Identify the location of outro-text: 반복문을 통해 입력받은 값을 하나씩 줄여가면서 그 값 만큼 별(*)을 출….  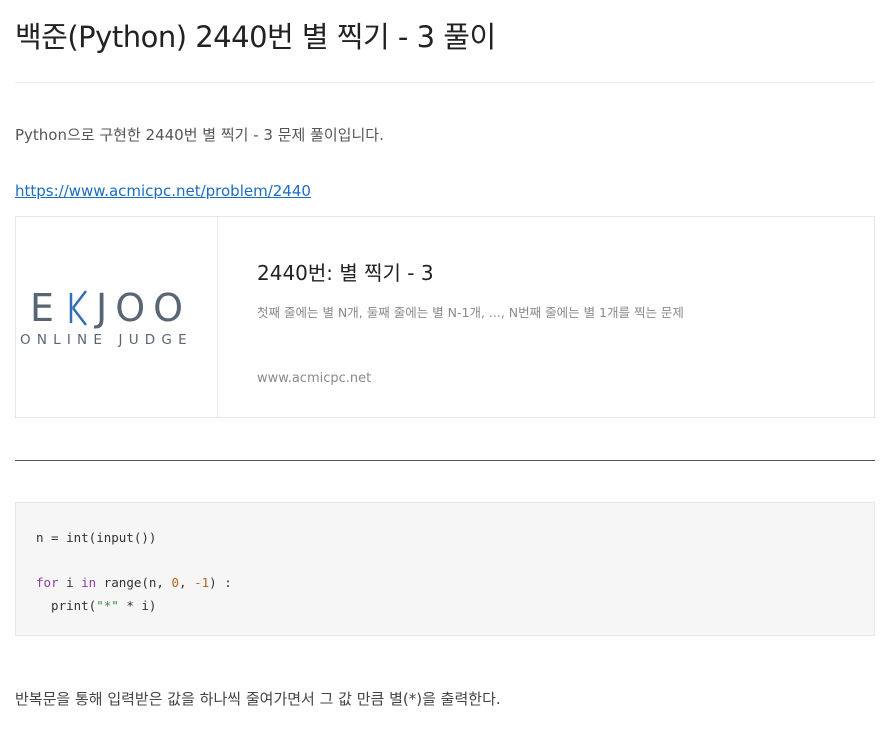
(258, 699).